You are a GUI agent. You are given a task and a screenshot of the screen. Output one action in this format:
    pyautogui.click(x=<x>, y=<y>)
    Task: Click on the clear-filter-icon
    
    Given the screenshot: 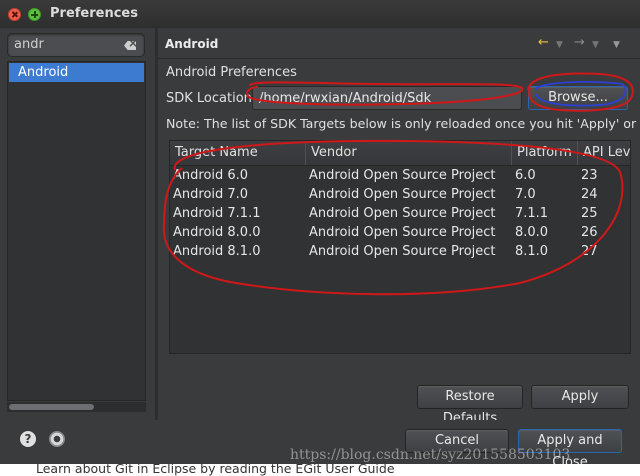 What is the action you would take?
    pyautogui.click(x=130, y=45)
    